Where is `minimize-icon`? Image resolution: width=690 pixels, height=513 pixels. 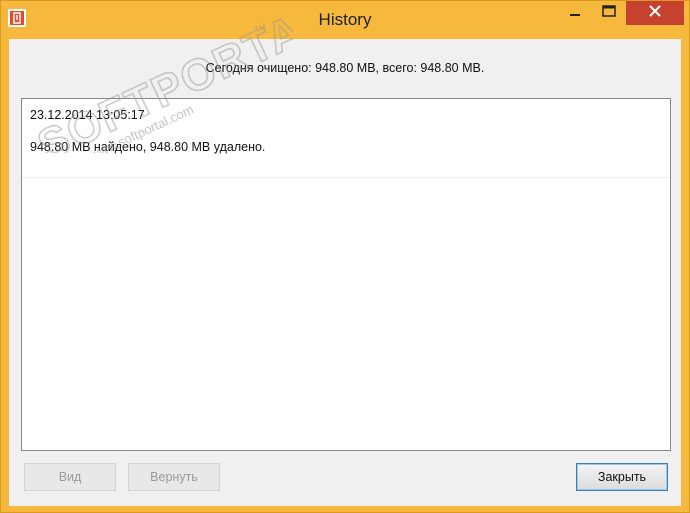
minimize-icon is located at coordinates (575, 13).